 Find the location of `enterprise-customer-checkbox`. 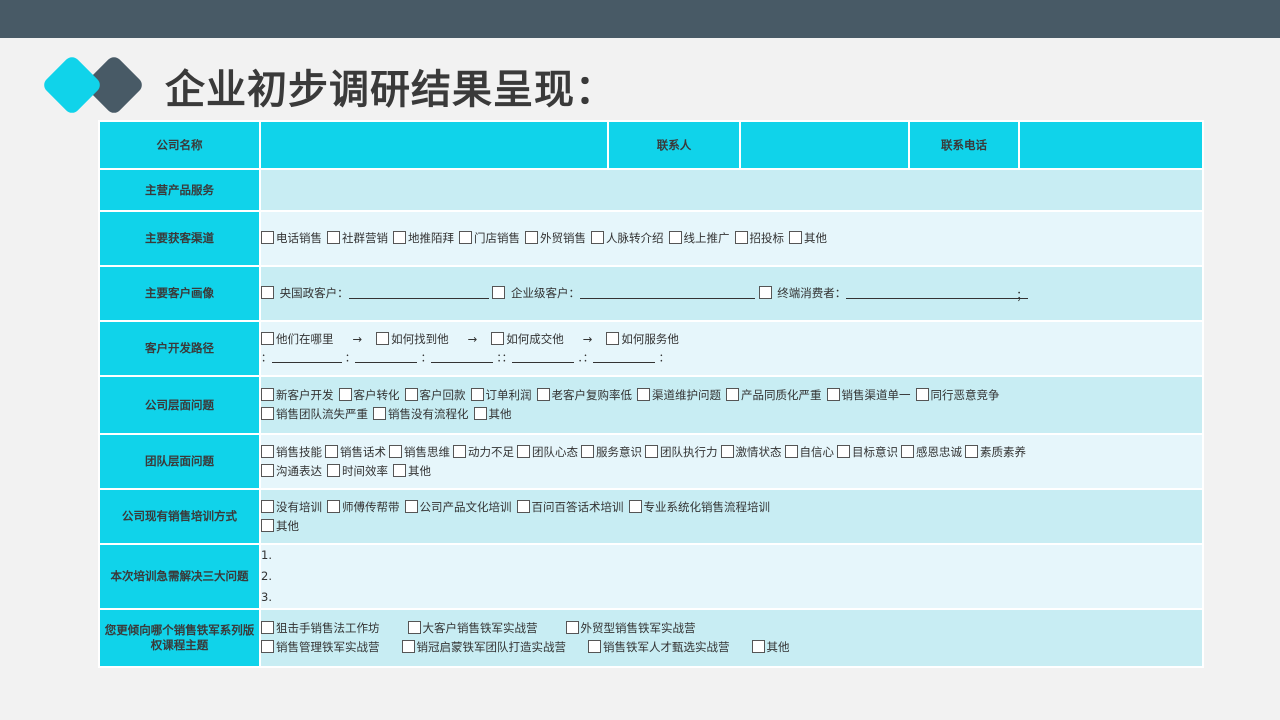

enterprise-customer-checkbox is located at coordinates (499, 292).